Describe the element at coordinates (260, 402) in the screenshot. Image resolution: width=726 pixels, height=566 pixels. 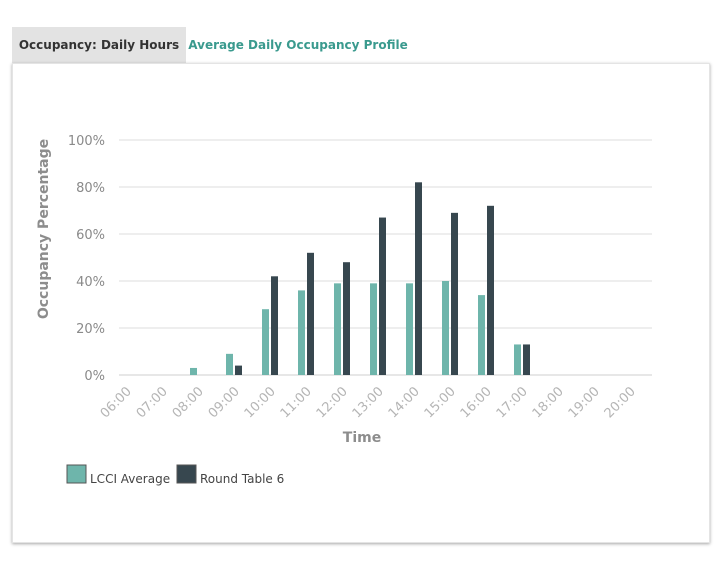
I see `x-tick-label: 10:00` at that location.